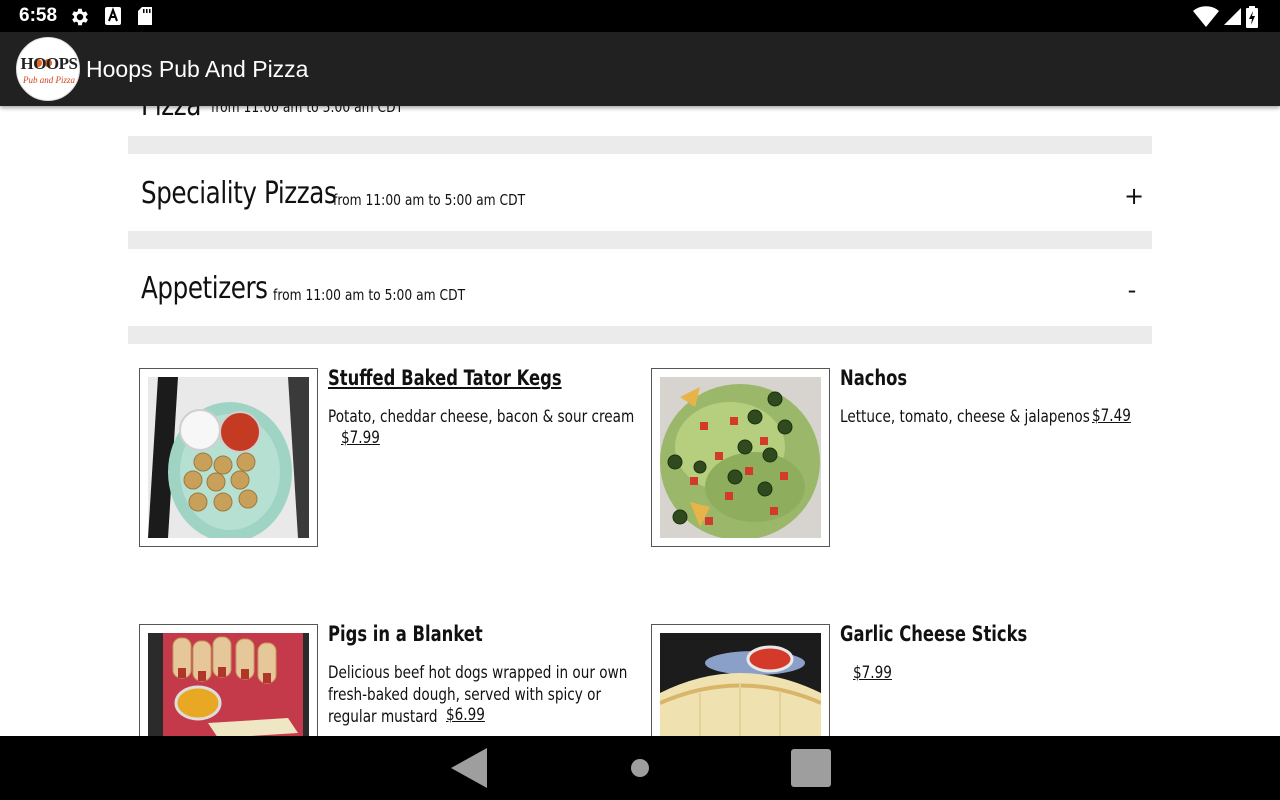 This screenshot has width=1280, height=800. Describe the element at coordinates (38, 15) in the screenshot. I see `status-time: 6:58` at that location.